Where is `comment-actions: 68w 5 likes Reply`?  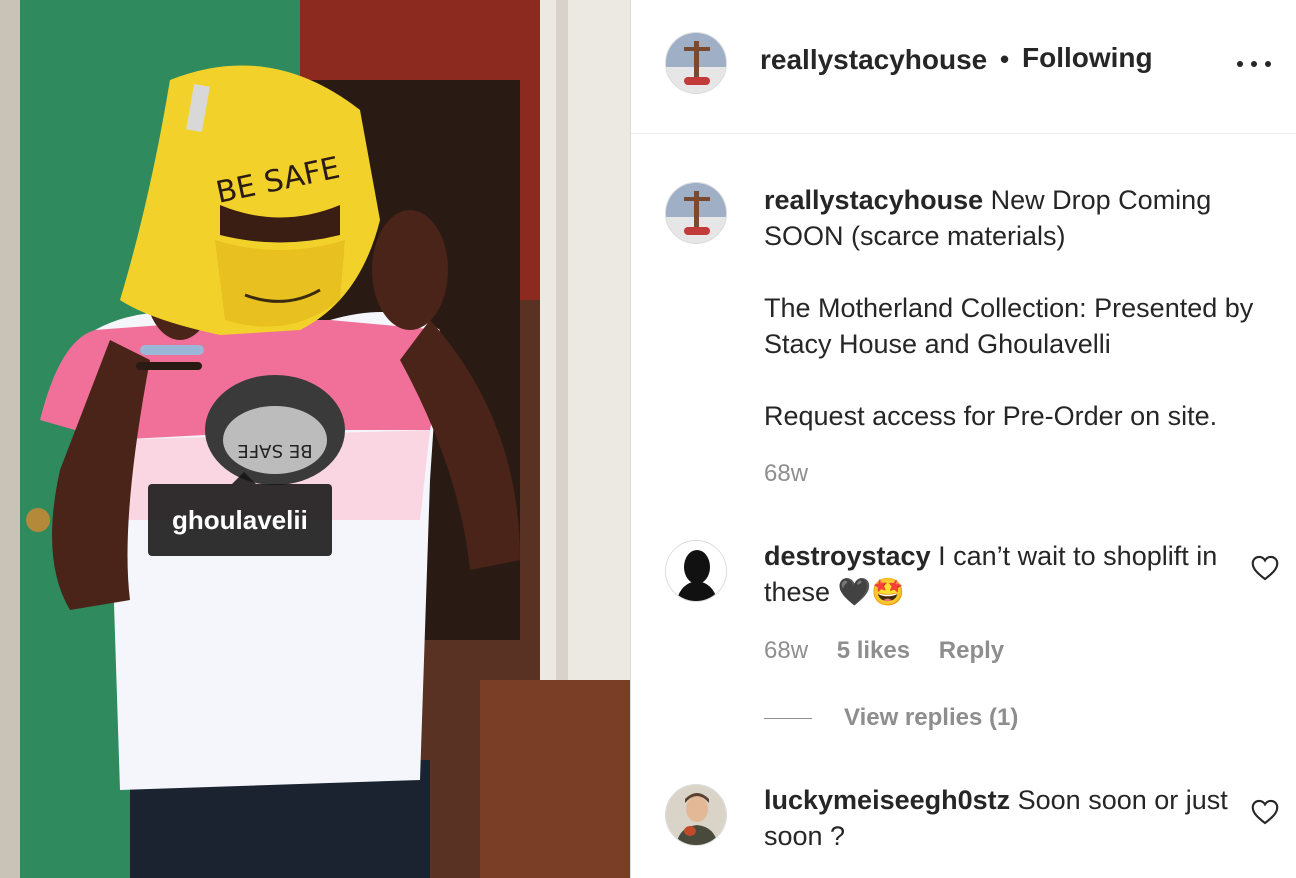
comment-actions: 68w 5 likes Reply is located at coordinates (895, 651).